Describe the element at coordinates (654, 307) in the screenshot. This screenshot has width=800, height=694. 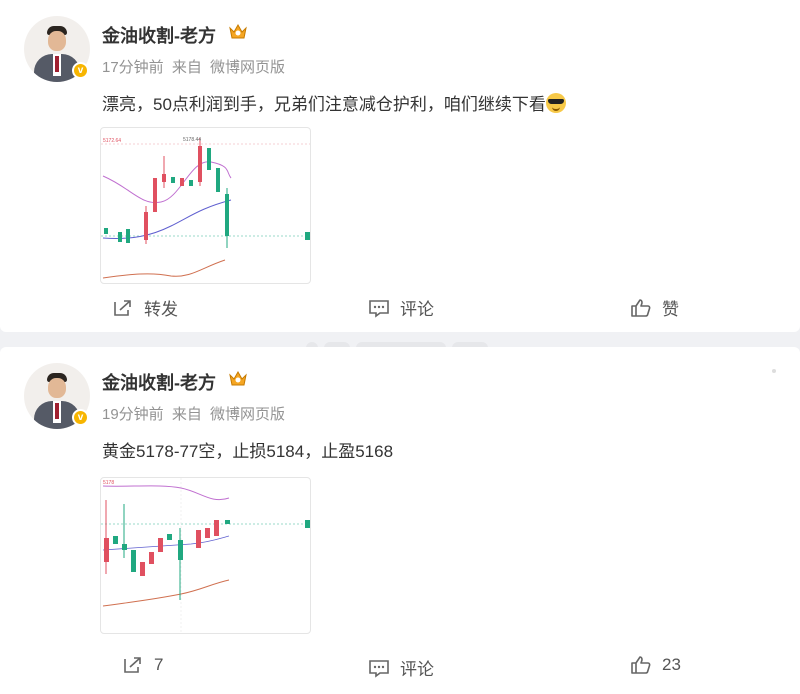
I see `like-button: 赞` at that location.